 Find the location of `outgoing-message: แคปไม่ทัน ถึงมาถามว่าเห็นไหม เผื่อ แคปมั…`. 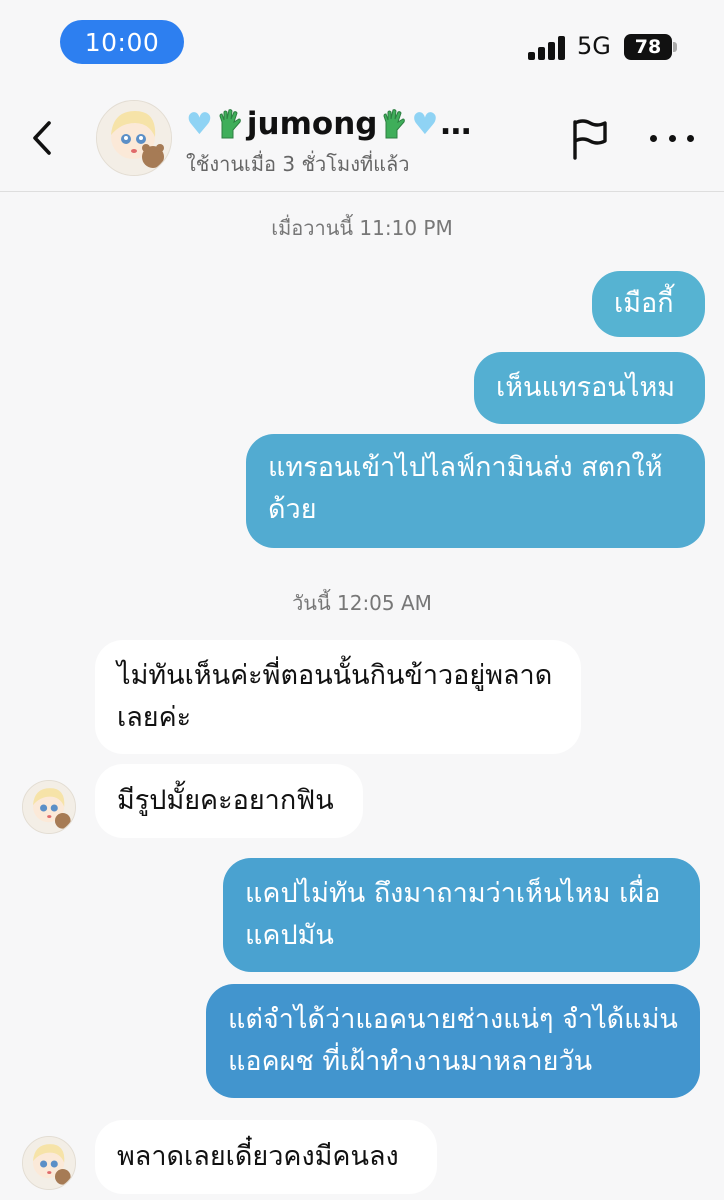

outgoing-message: แคปไม่ทัน ถึงมาถามว่าเห็นไหม เผื่อ แคปมั… is located at coordinates (461, 915).